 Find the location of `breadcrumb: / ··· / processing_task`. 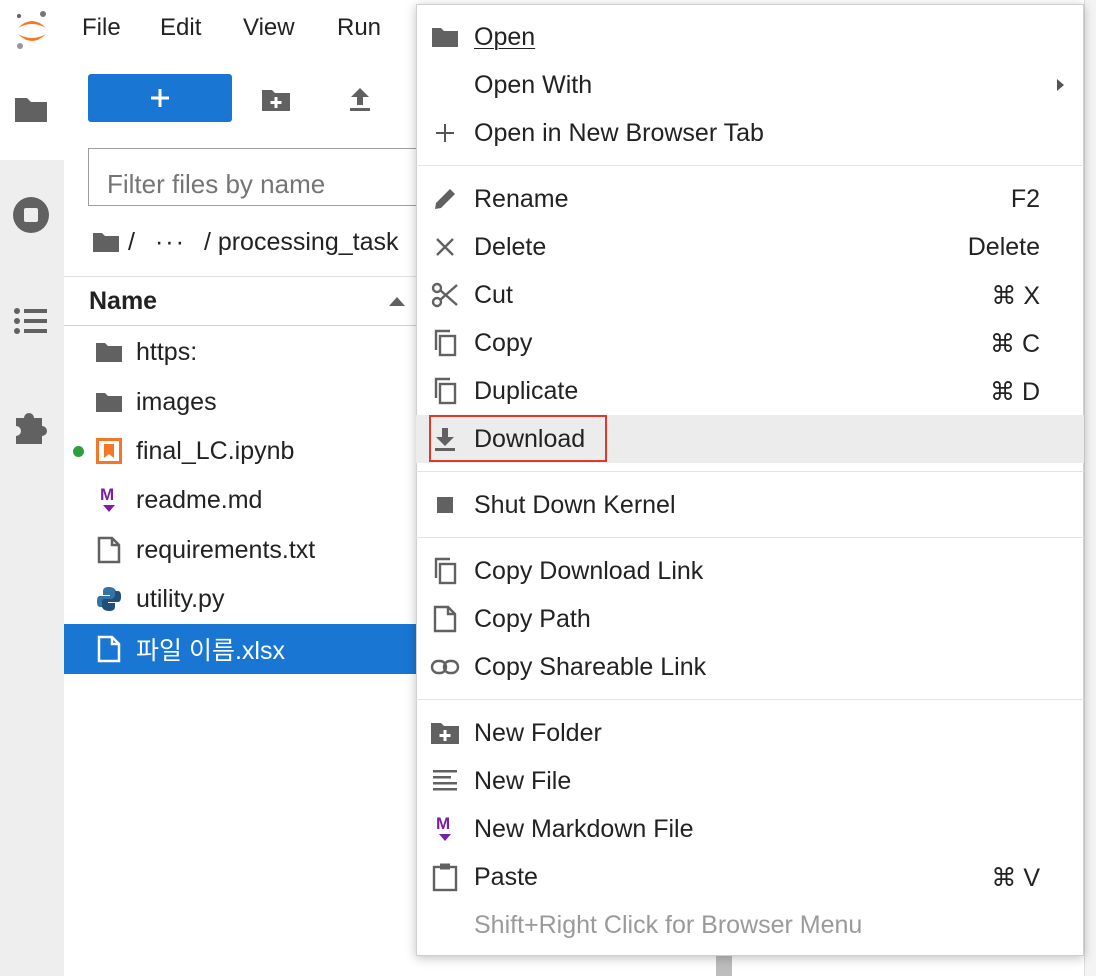

breadcrumb: / ··· / processing_task is located at coordinates (245, 242).